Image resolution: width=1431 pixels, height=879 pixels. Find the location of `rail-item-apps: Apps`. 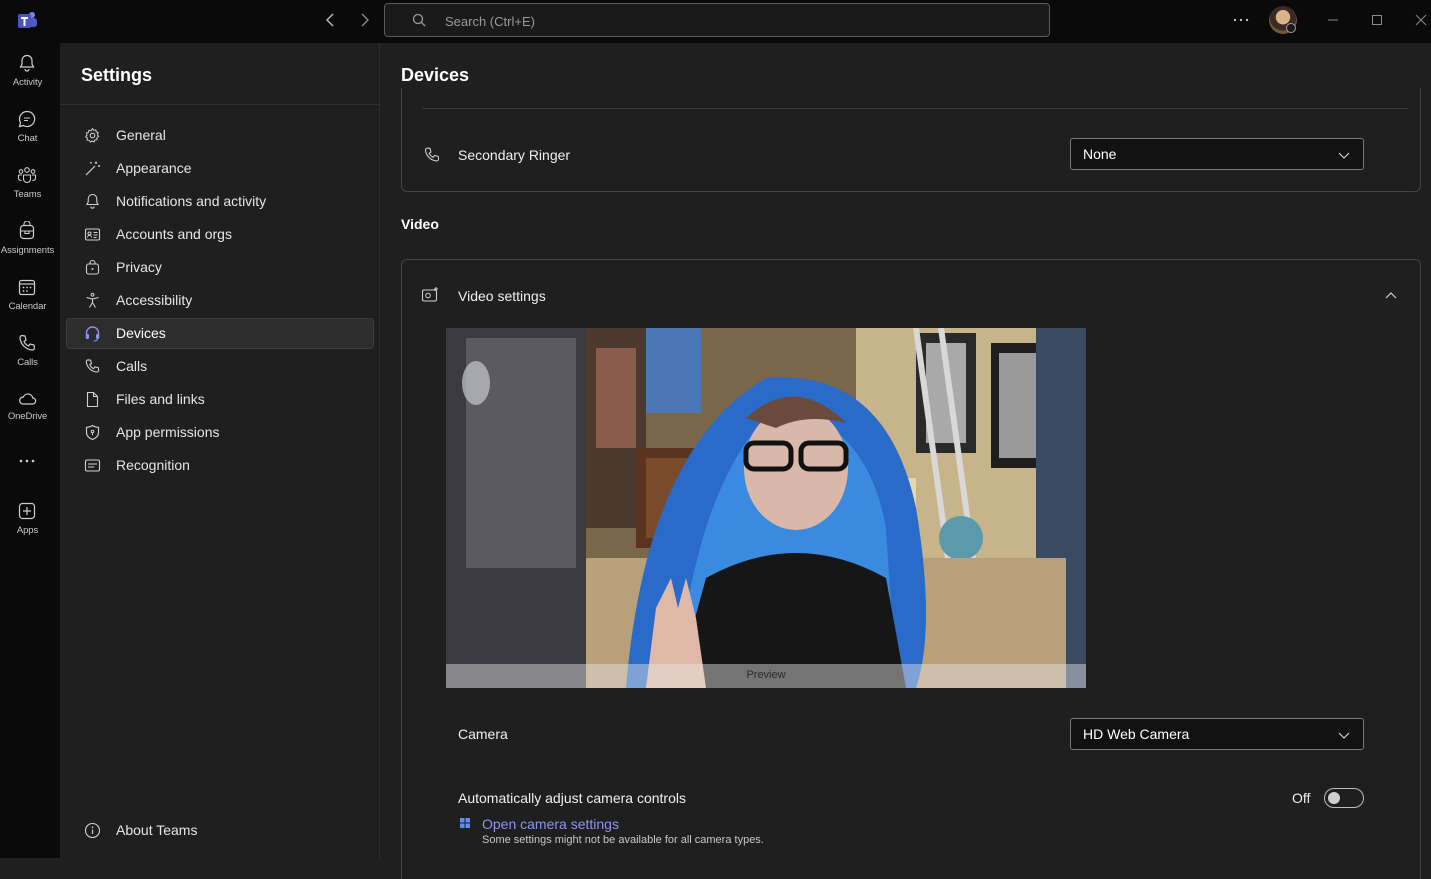

rail-item-apps: Apps is located at coordinates (30, 527).